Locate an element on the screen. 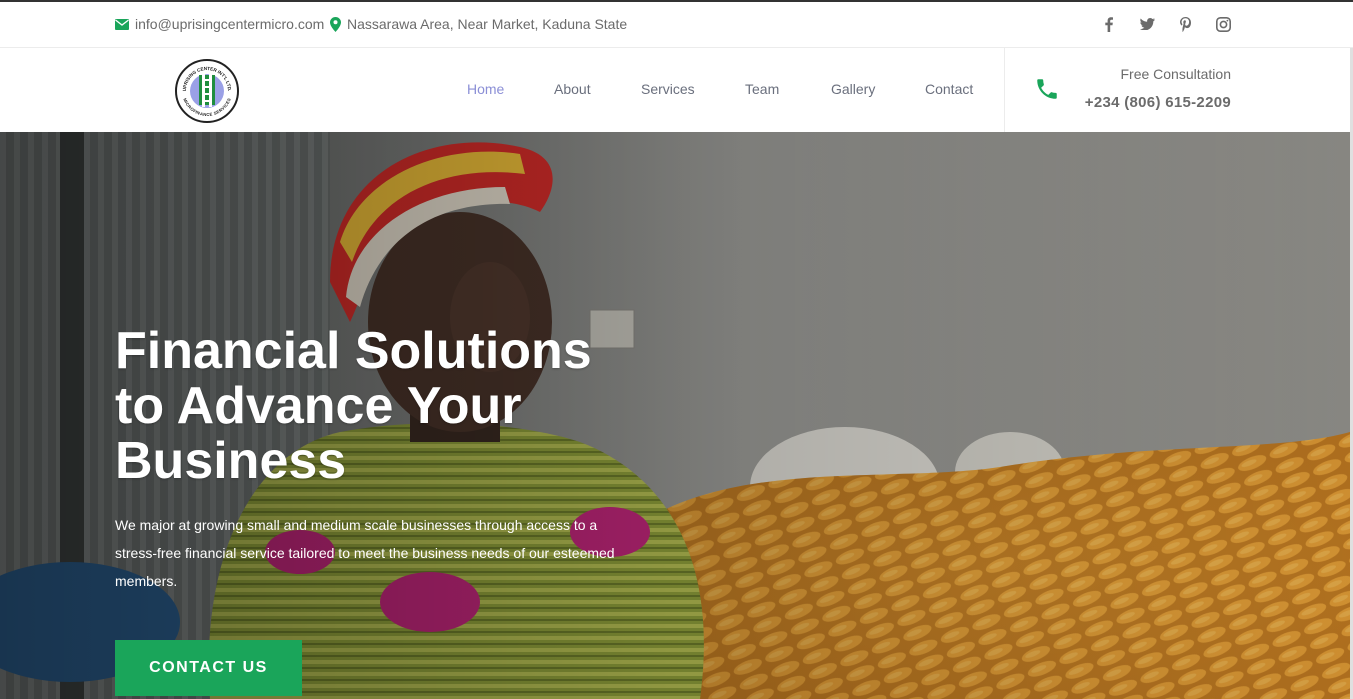 Image resolution: width=1353 pixels, height=699 pixels. nav-item-home: Home is located at coordinates (510, 89).